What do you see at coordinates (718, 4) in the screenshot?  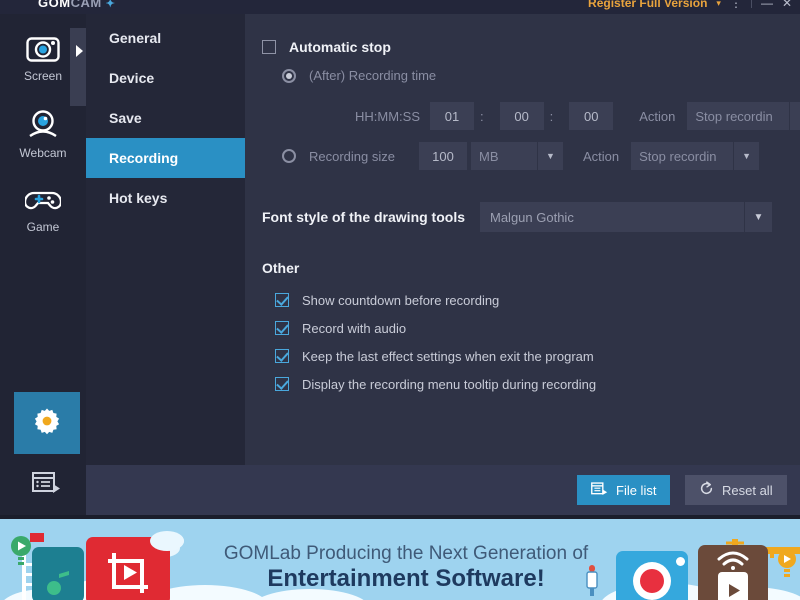 I see `chevron-down-icon: ▾` at bounding box center [718, 4].